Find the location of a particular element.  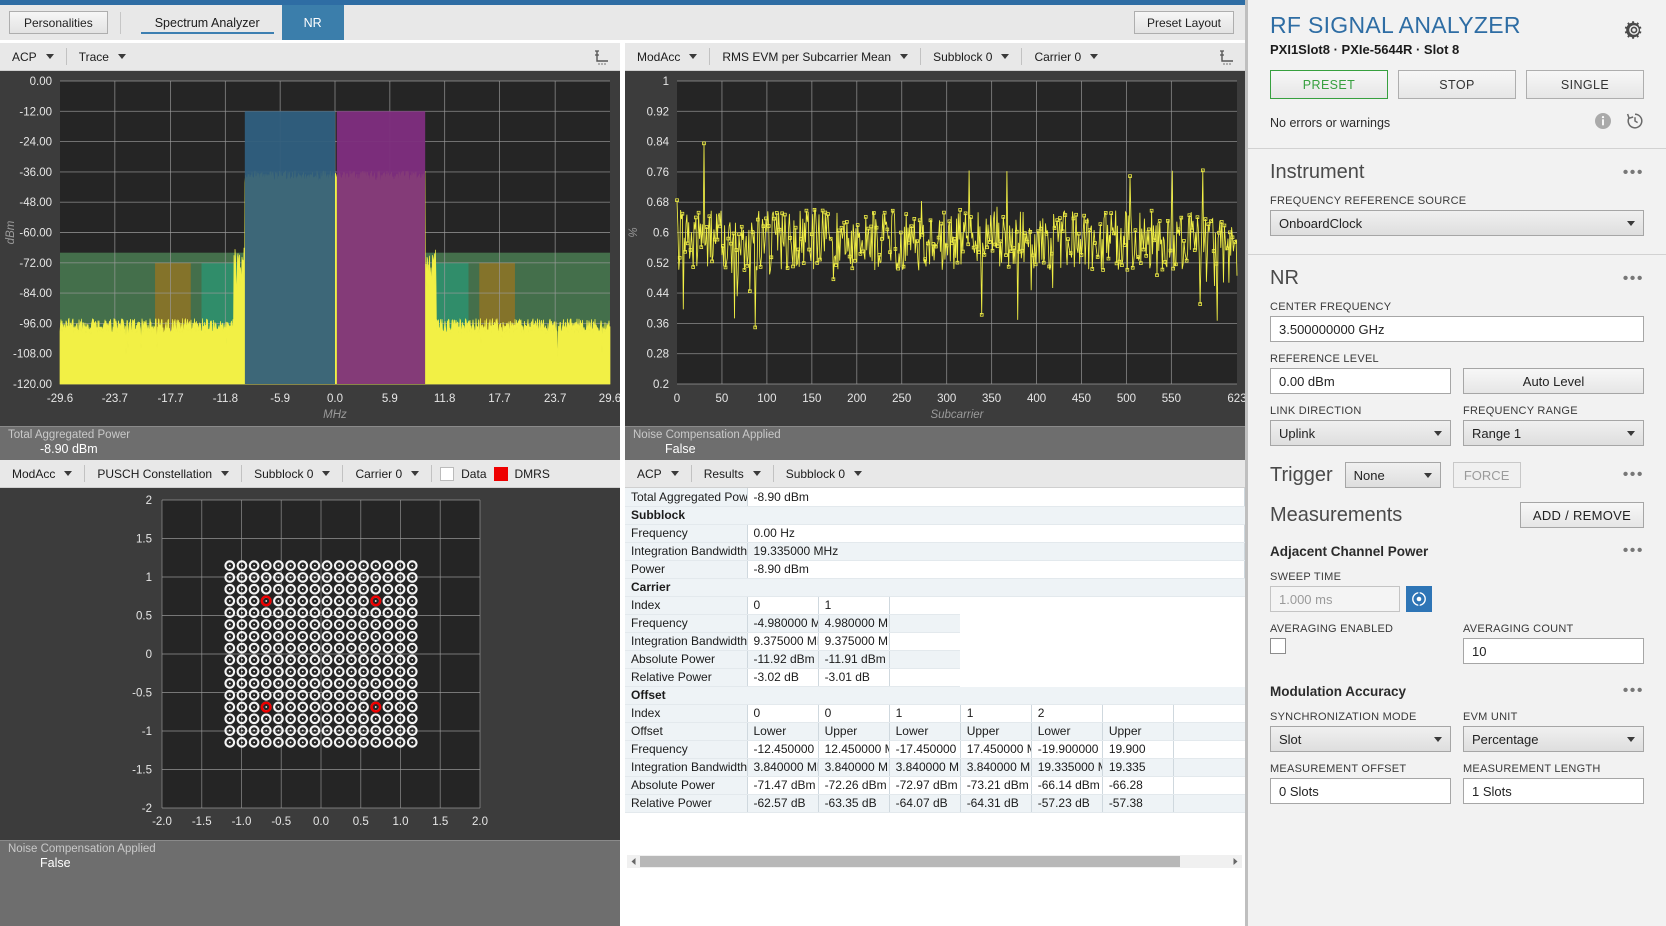

tab-spectrum-analyzer: Spectrum Analyzer is located at coordinates (207, 22).